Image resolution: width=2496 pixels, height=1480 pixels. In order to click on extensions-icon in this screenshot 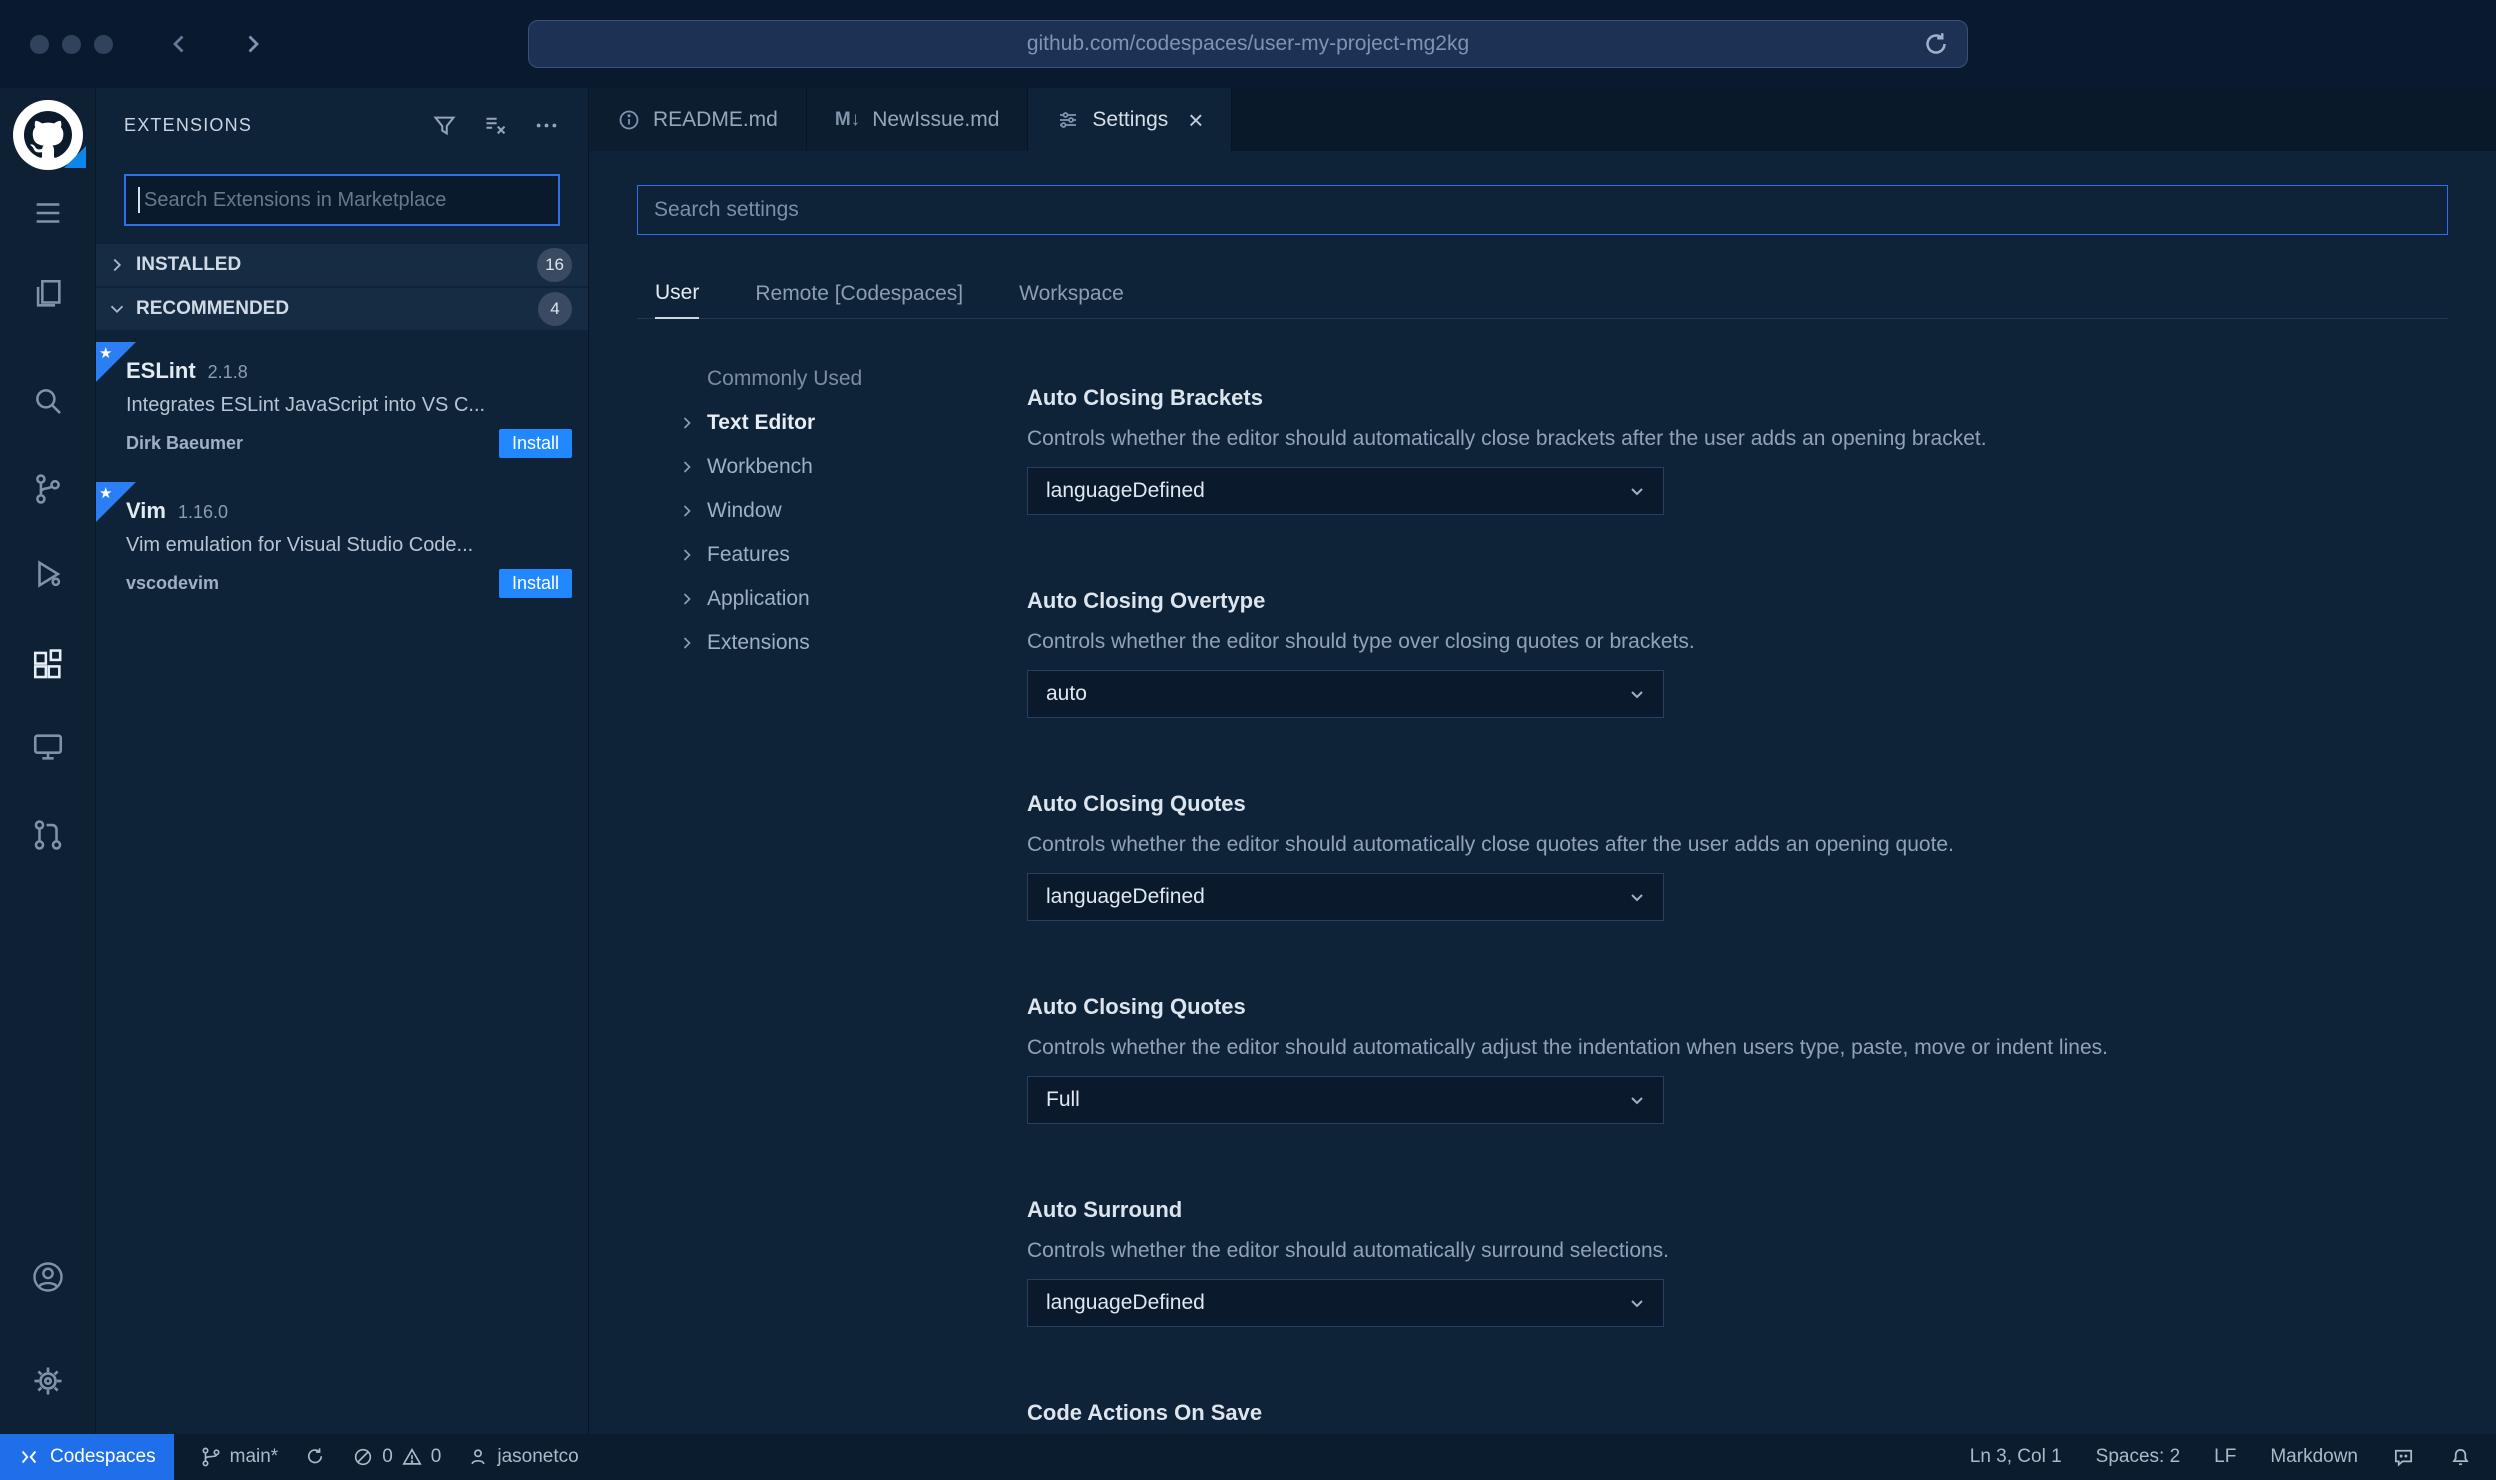, I will do `click(48, 665)`.